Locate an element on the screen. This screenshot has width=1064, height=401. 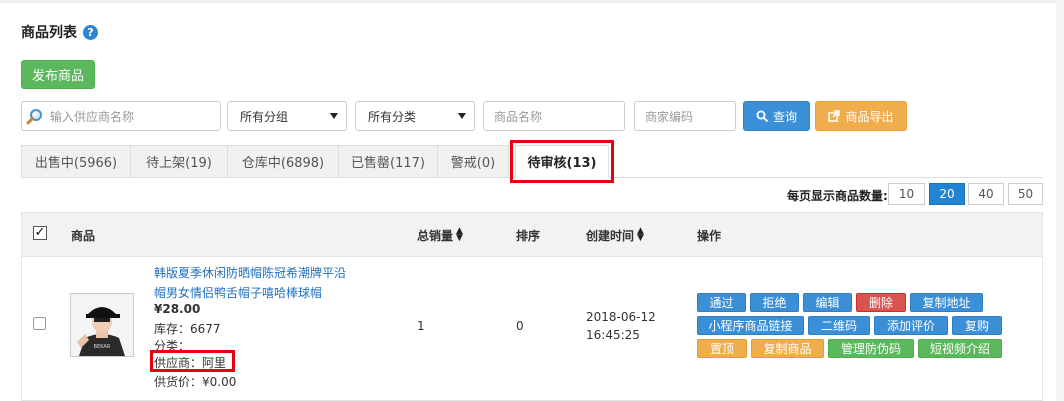
column-goods: 商品 is located at coordinates (83, 235).